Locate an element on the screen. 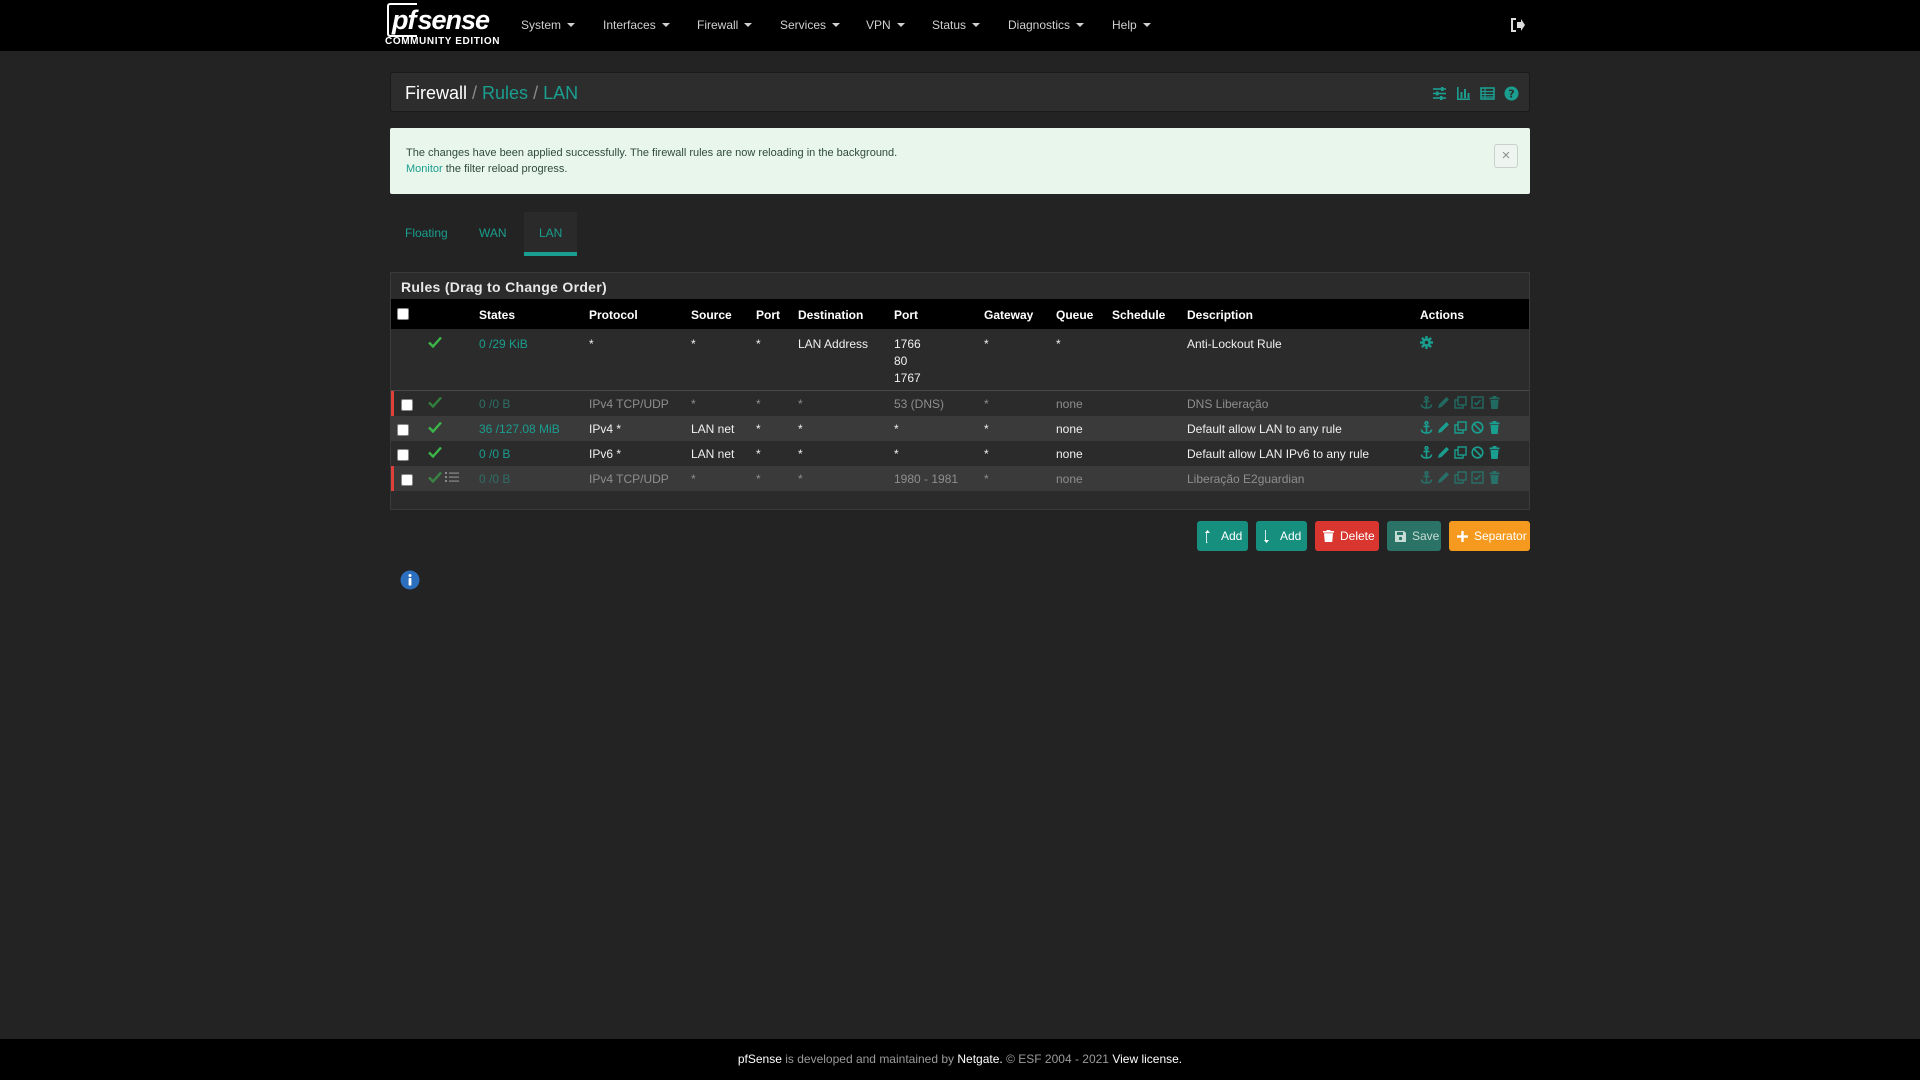 Image resolution: width=1920 pixels, height=1080 pixels. save-button: Save is located at coordinates (1414, 536).